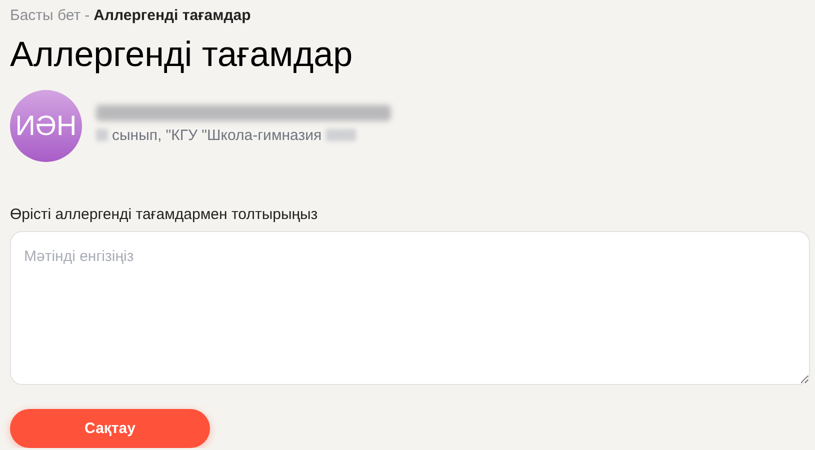 This screenshot has height=450, width=815. What do you see at coordinates (46, 126) in the screenshot?
I see `avatar: ИӘН` at bounding box center [46, 126].